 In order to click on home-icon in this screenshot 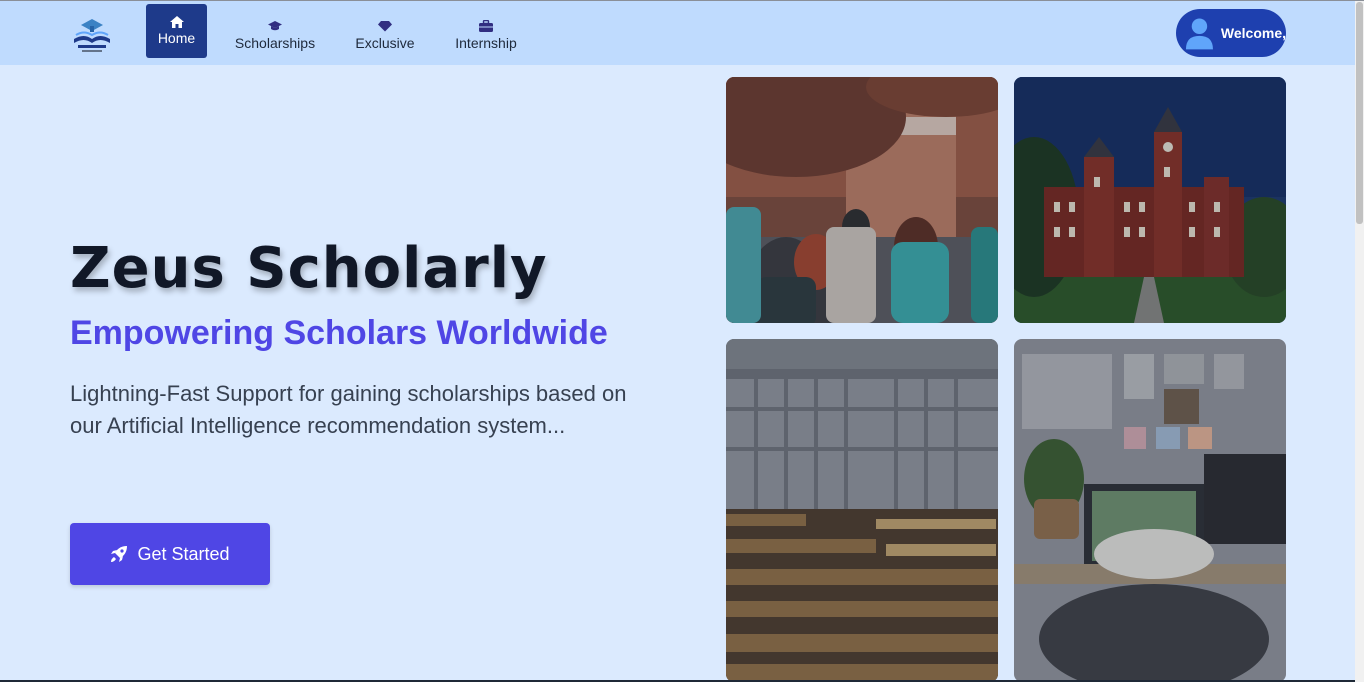, I will do `click(176, 22)`.